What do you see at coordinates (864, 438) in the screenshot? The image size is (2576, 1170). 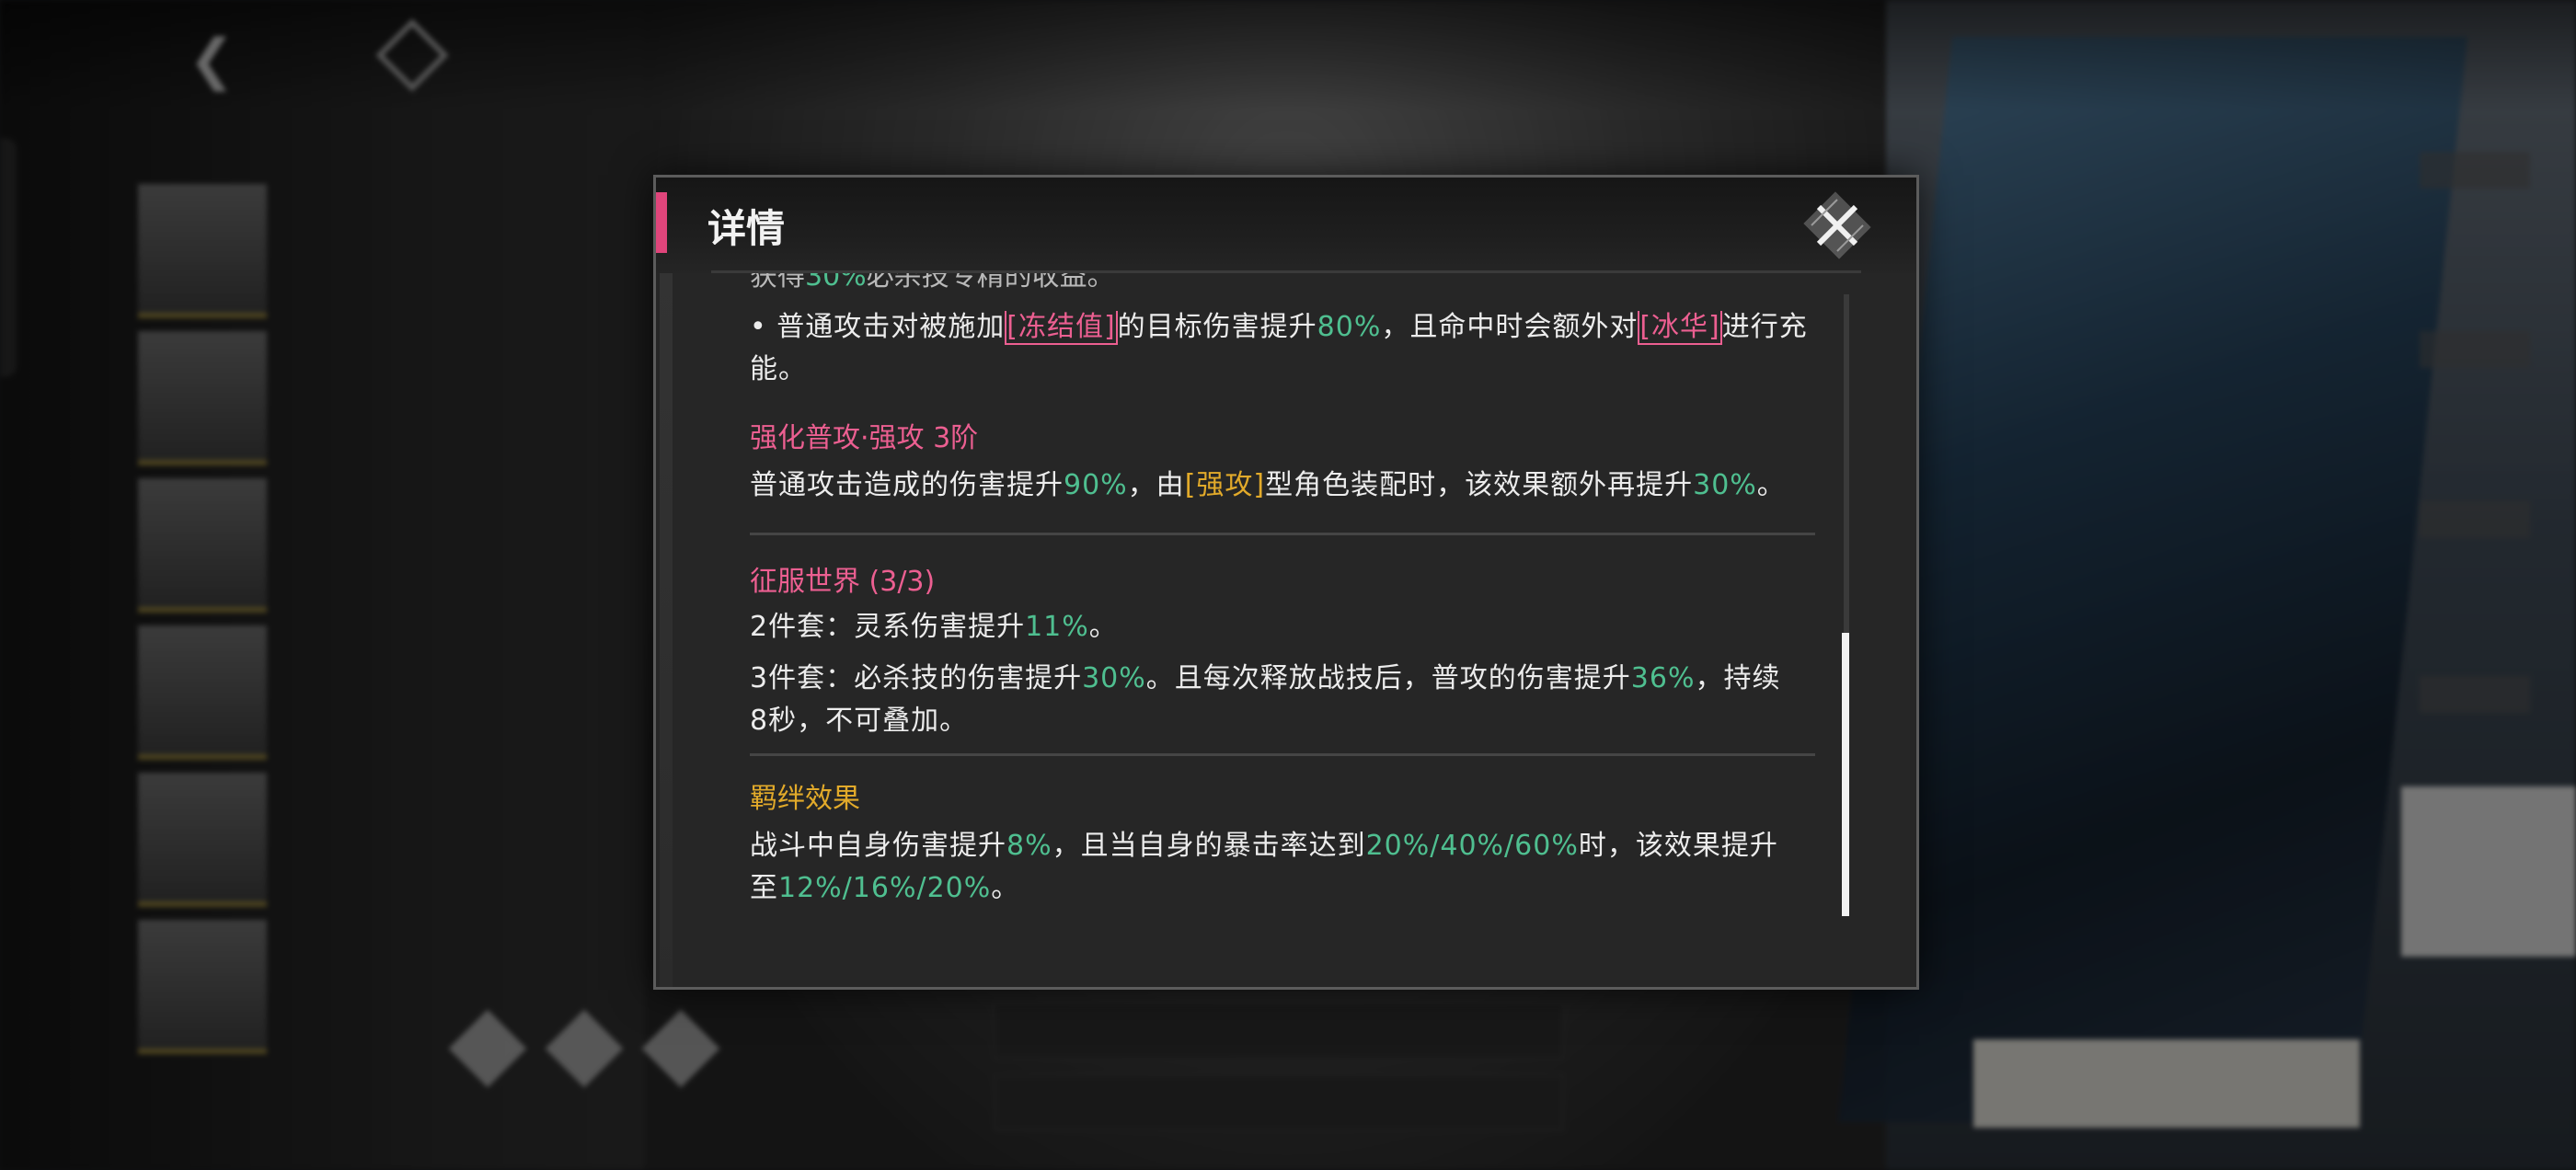 I see `enhance-title: 强化普攻·强攻 3阶` at bounding box center [864, 438].